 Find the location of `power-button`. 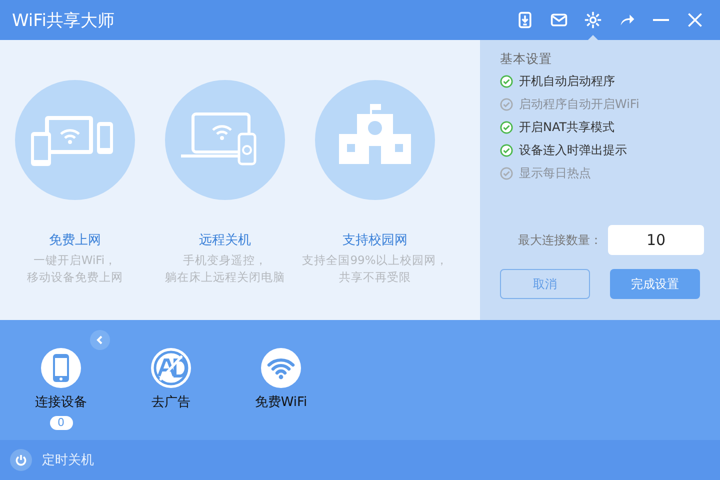

power-button is located at coordinates (21, 460).